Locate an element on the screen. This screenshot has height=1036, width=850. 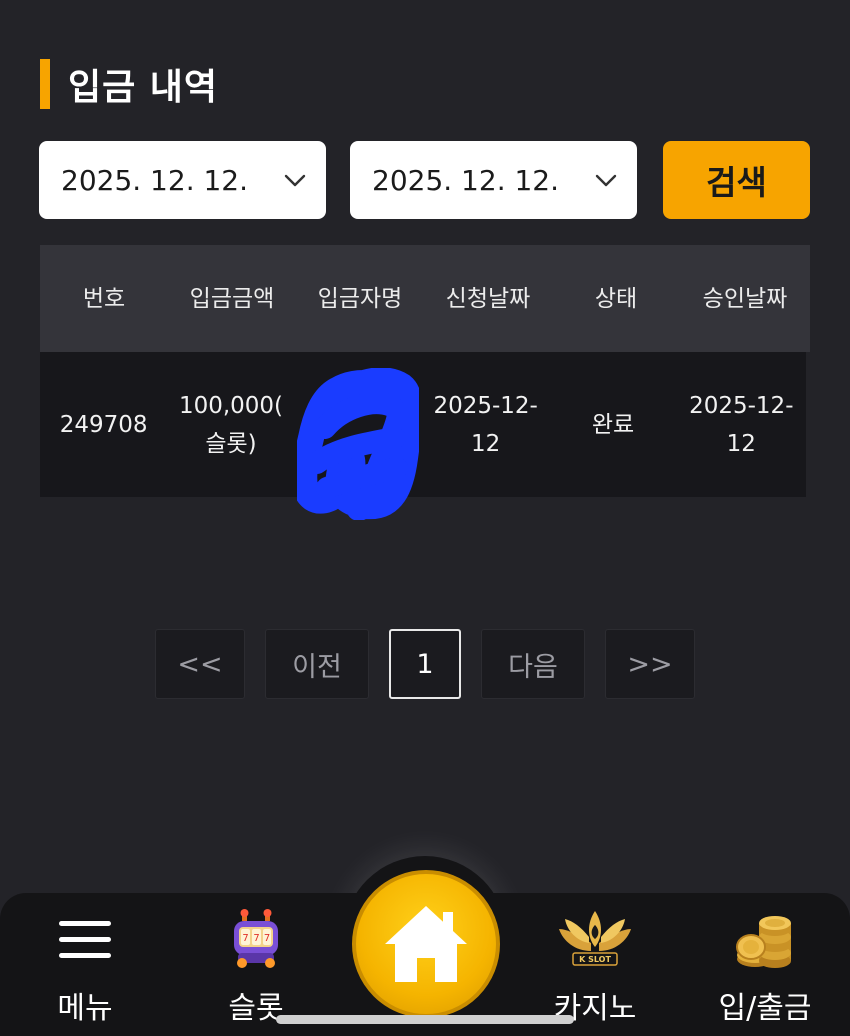
cell-amount-line1: 100,000( is located at coordinates (231, 405).